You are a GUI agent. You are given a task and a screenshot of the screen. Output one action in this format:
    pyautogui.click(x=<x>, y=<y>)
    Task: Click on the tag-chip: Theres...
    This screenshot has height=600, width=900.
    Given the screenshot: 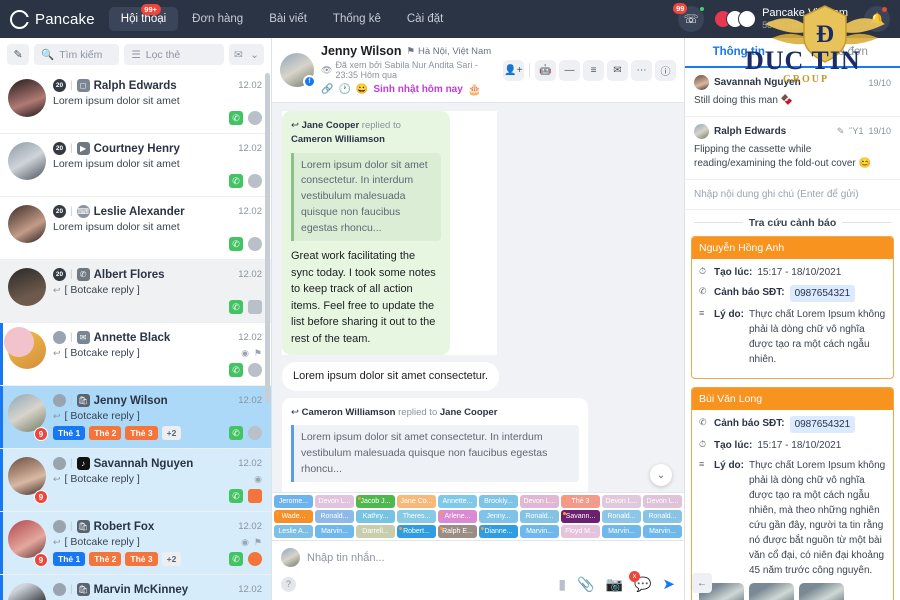 What is the action you would take?
    pyautogui.click(x=416, y=516)
    